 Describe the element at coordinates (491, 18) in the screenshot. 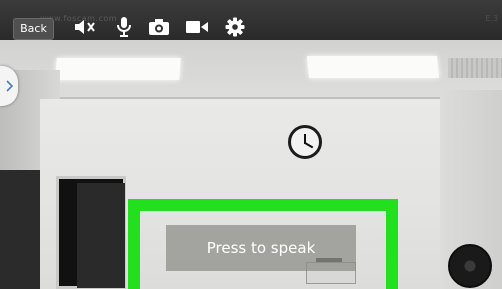

I see `watermark-version: E.3` at that location.